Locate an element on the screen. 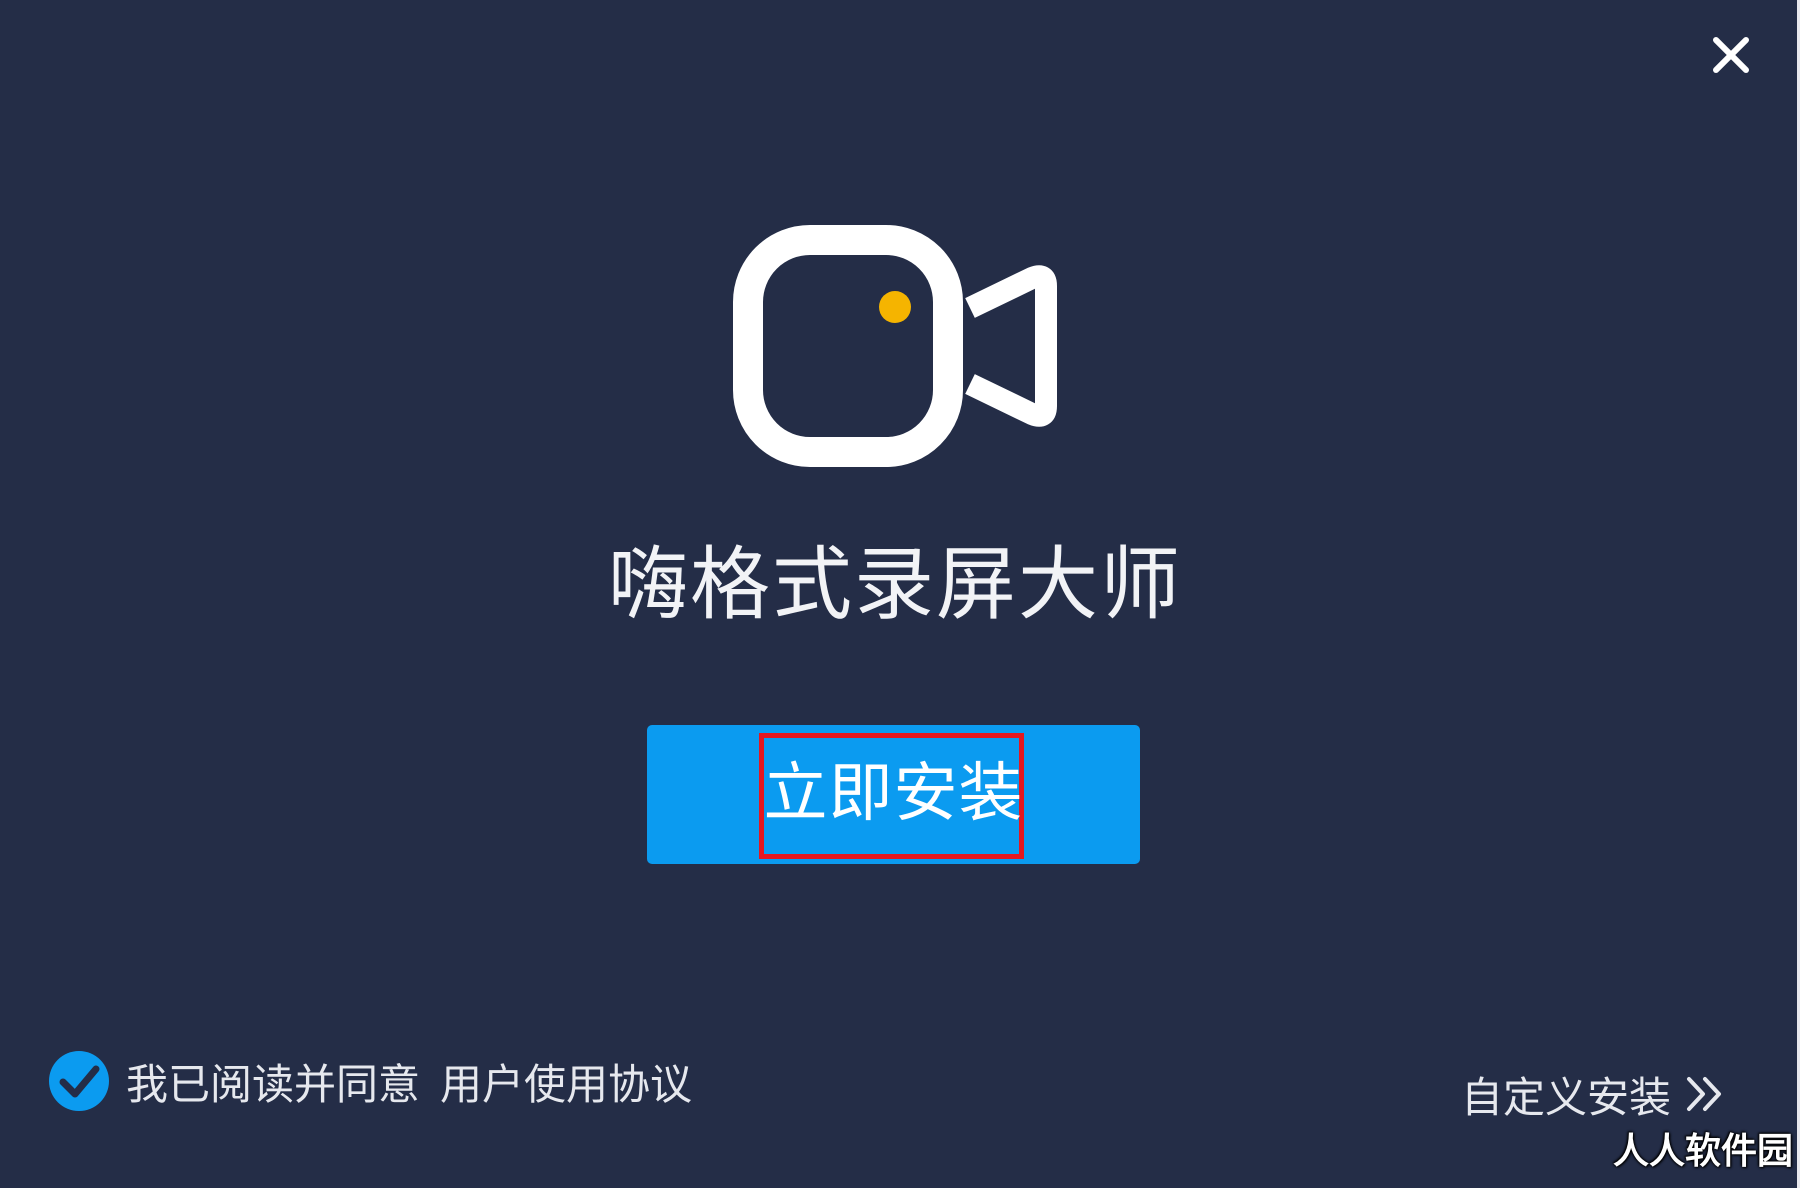 Image resolution: width=1800 pixels, height=1188 pixels. agreement-text: 我已阅读并同意 is located at coordinates (273, 1084).